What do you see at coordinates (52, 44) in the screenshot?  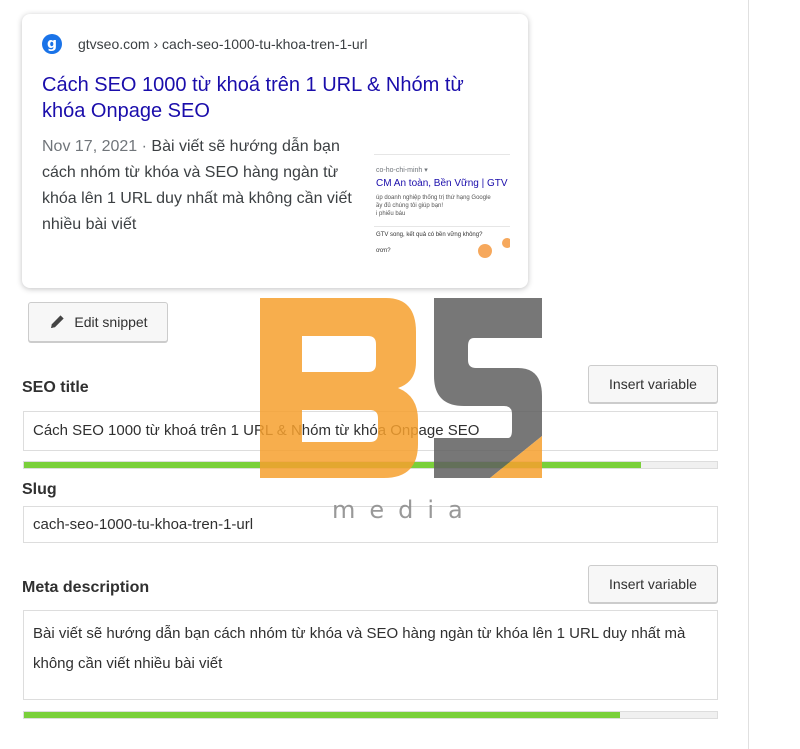 I see `site-favicon-icon: g` at bounding box center [52, 44].